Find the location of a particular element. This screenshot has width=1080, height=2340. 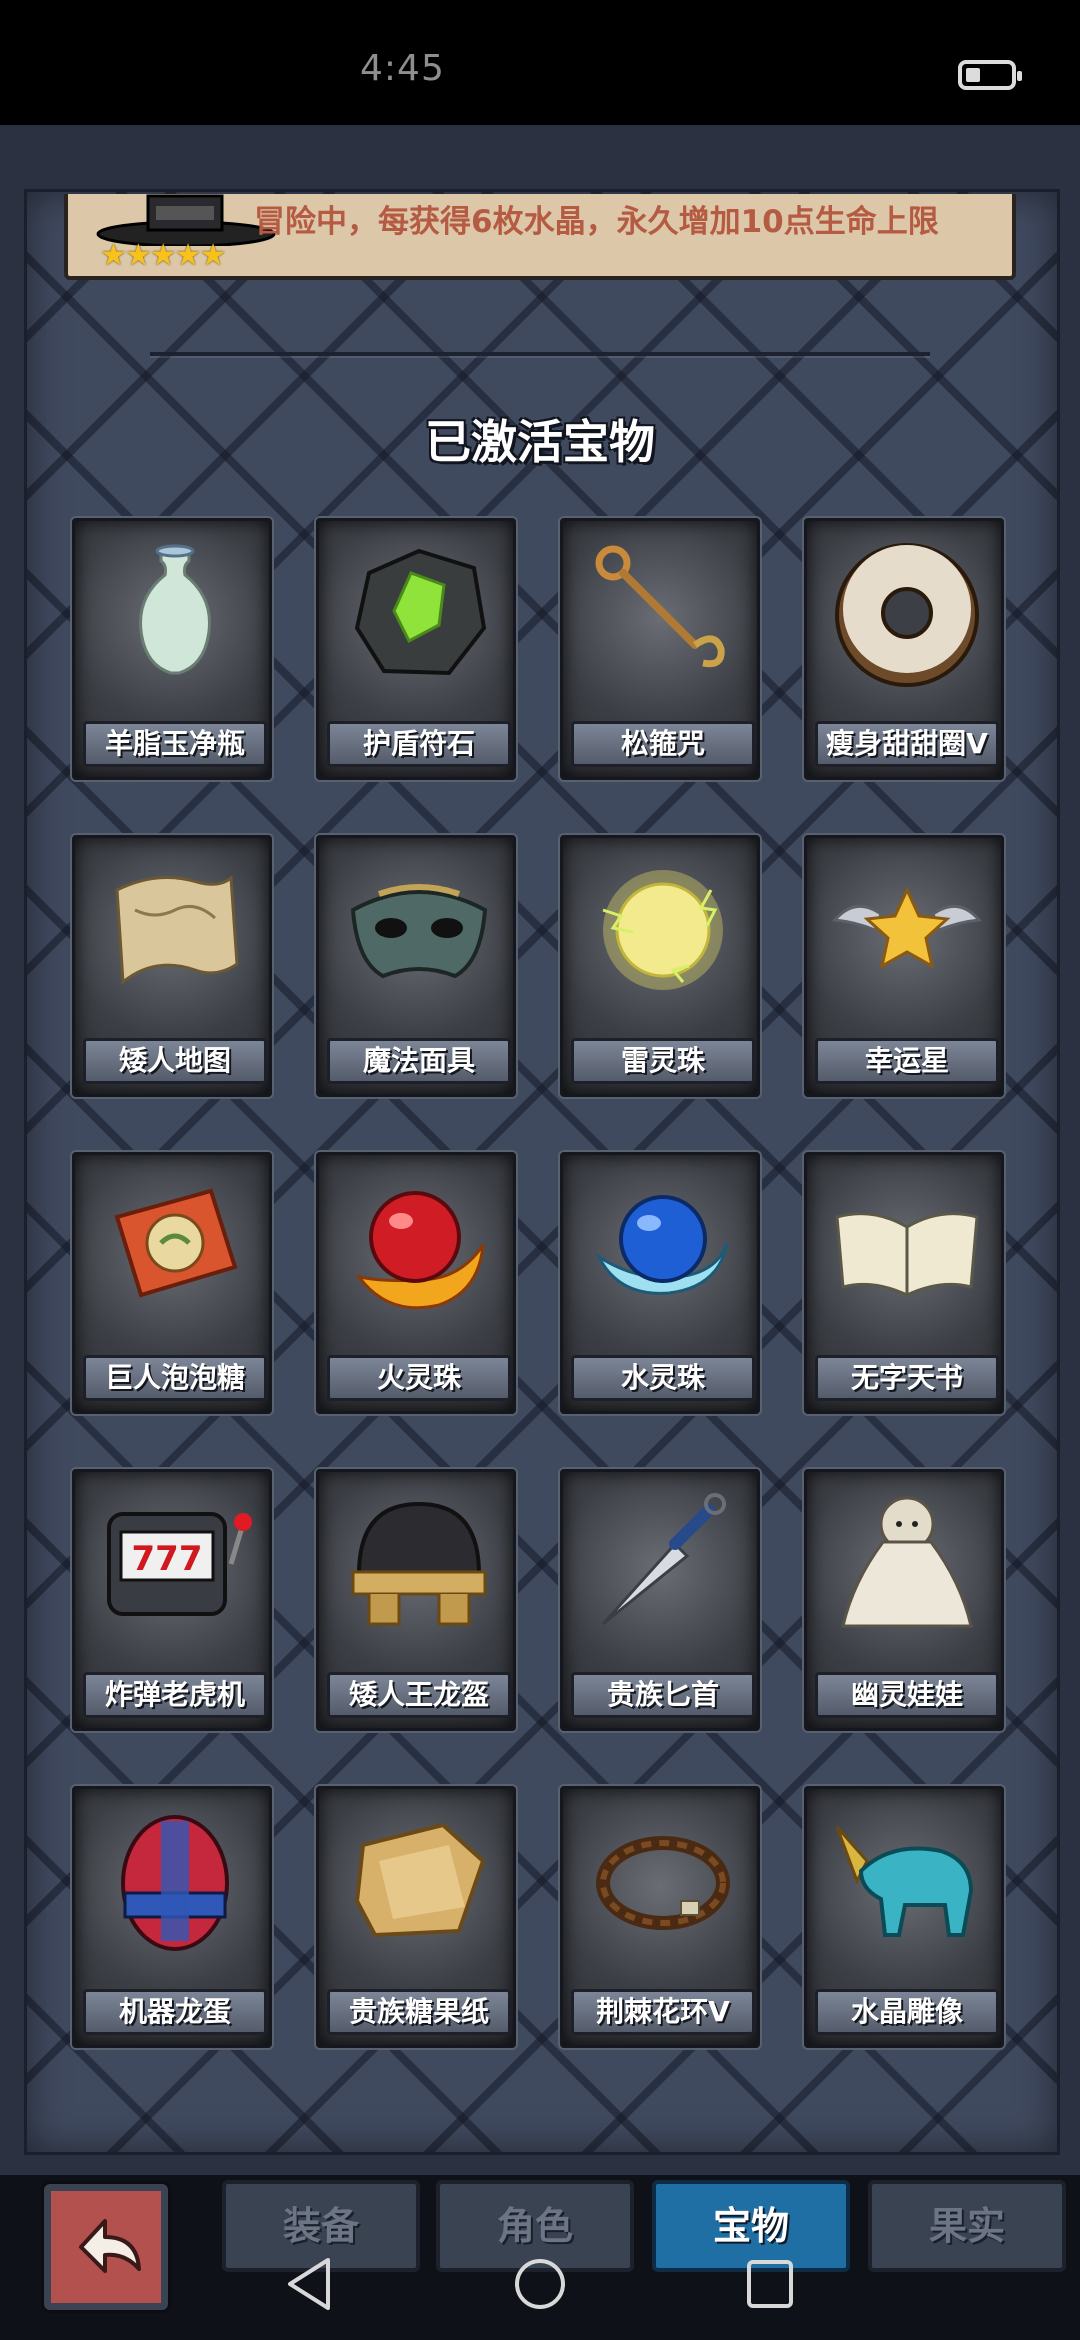

crystal-statue-icon is located at coordinates (904, 1881).